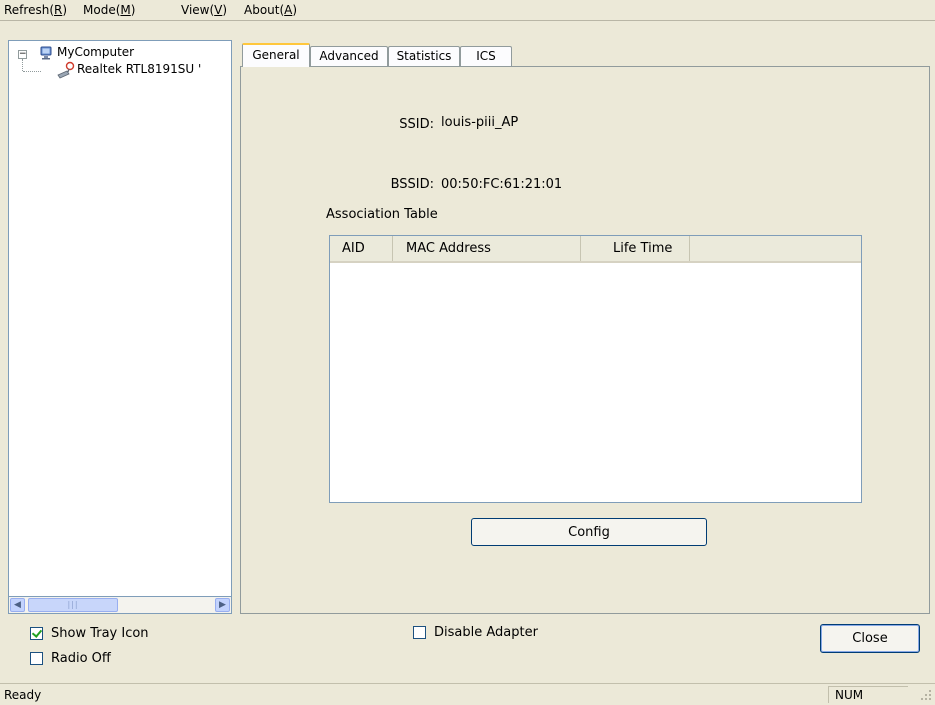 The image size is (935, 705). Describe the element at coordinates (46, 53) in the screenshot. I see `computer-icon` at that location.